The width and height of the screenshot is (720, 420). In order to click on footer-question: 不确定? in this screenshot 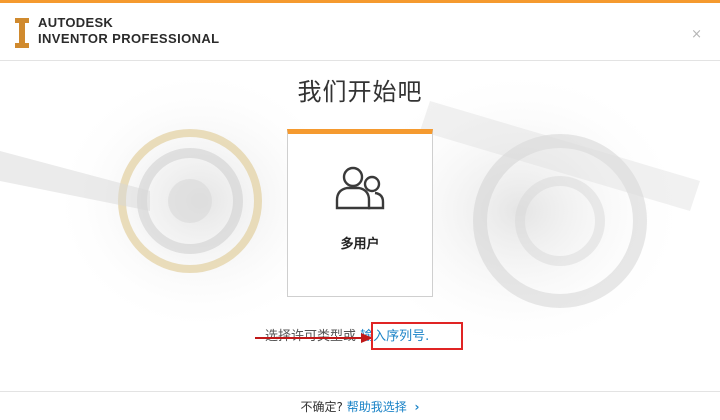, I will do `click(321, 407)`.